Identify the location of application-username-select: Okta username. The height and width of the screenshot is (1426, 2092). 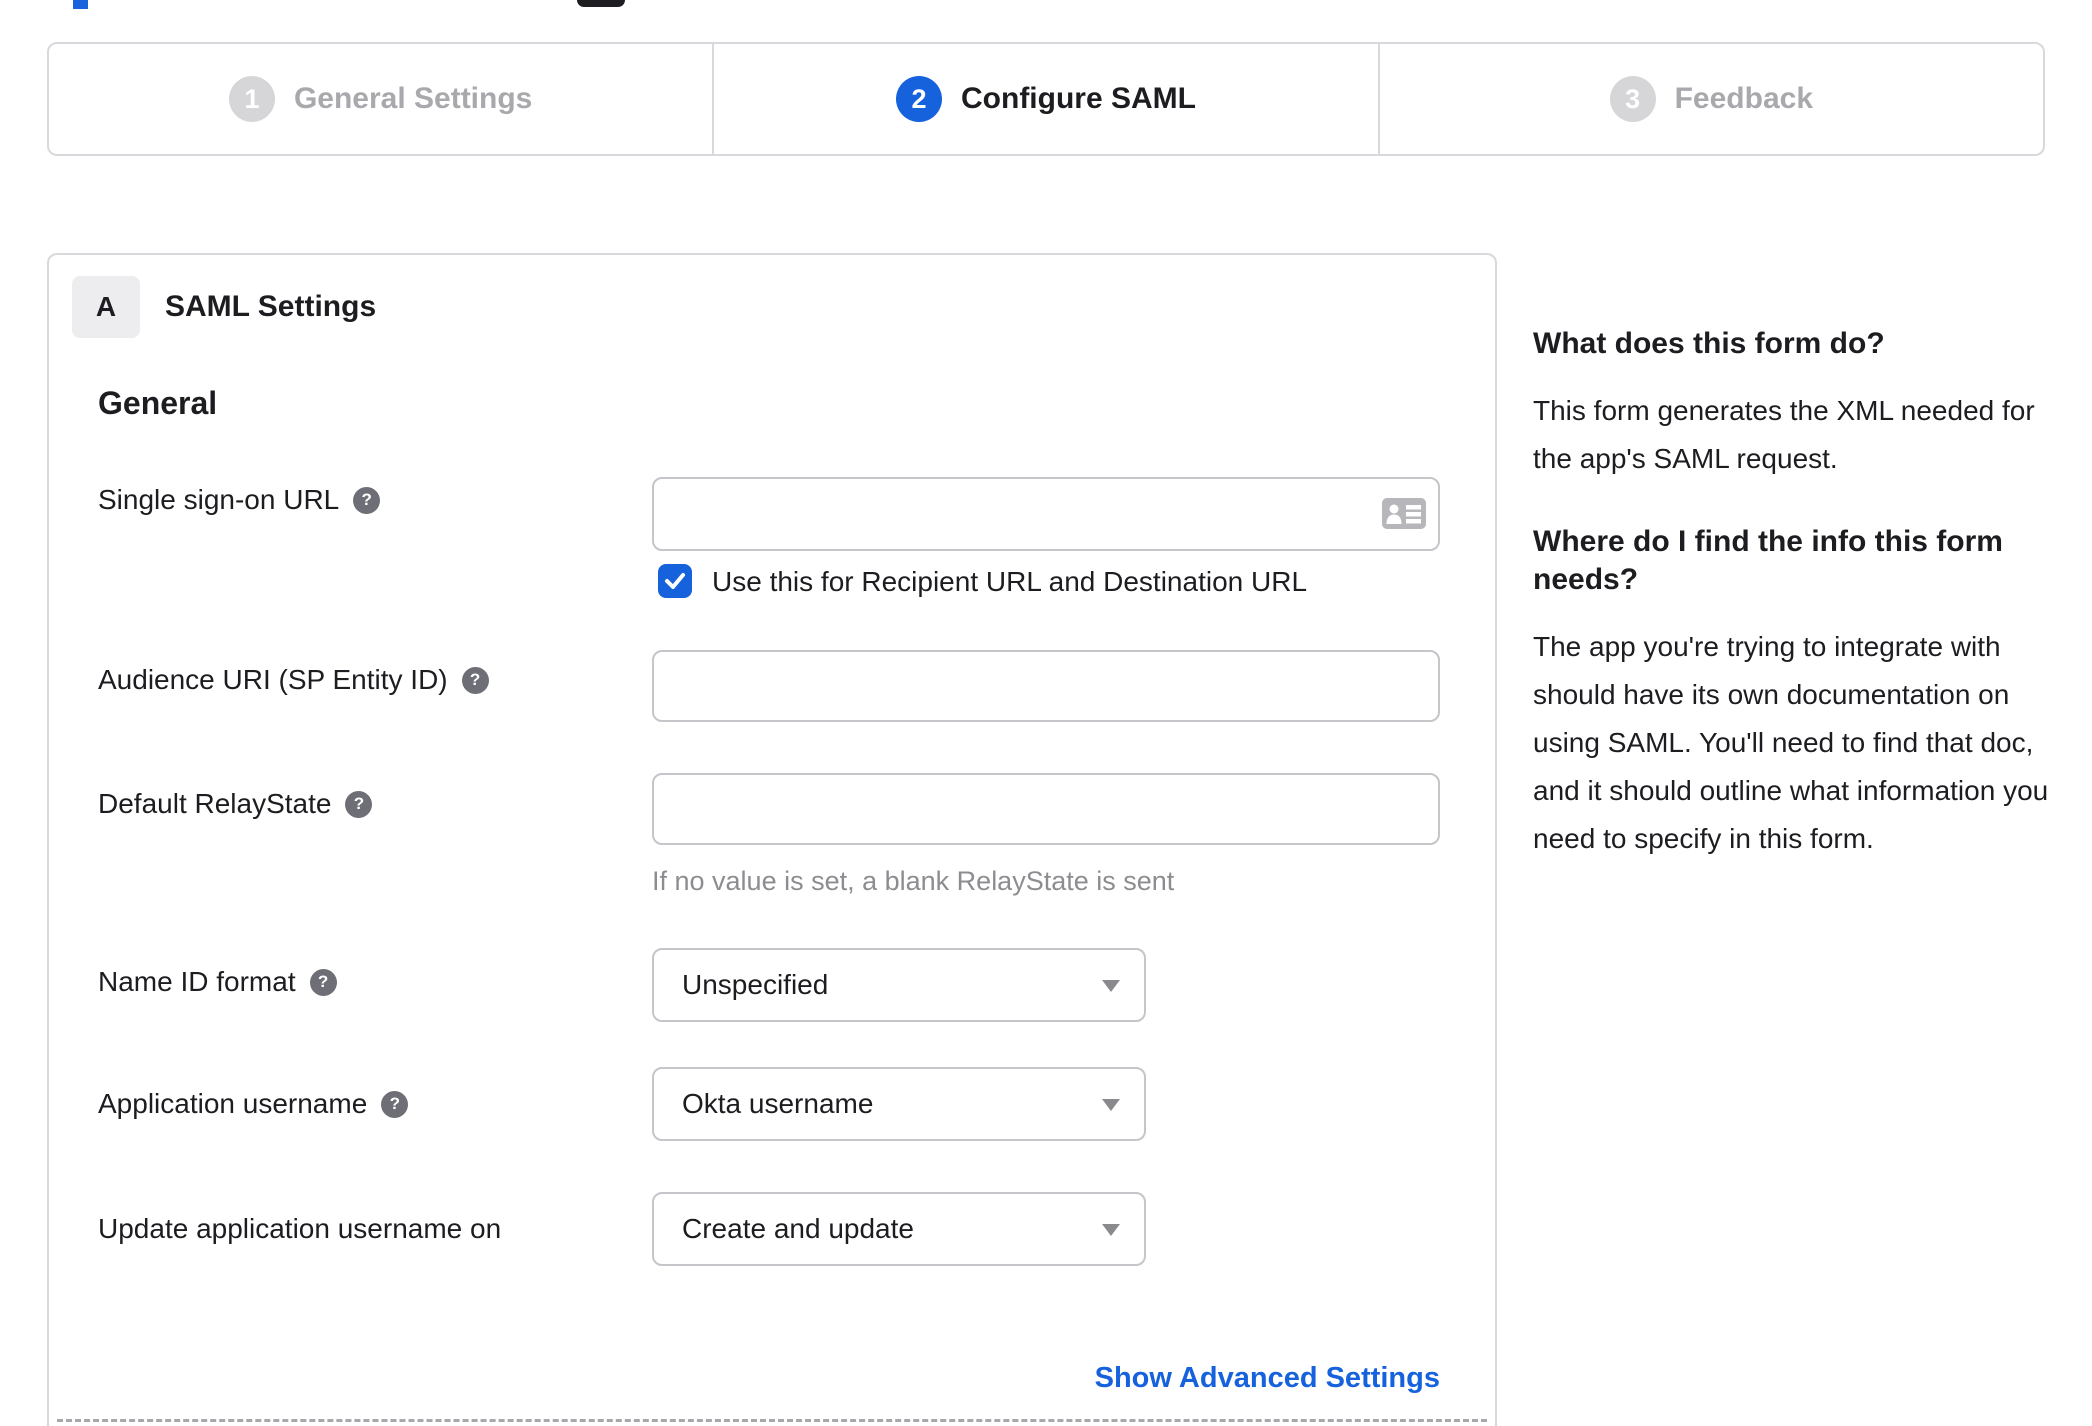
(899, 1104).